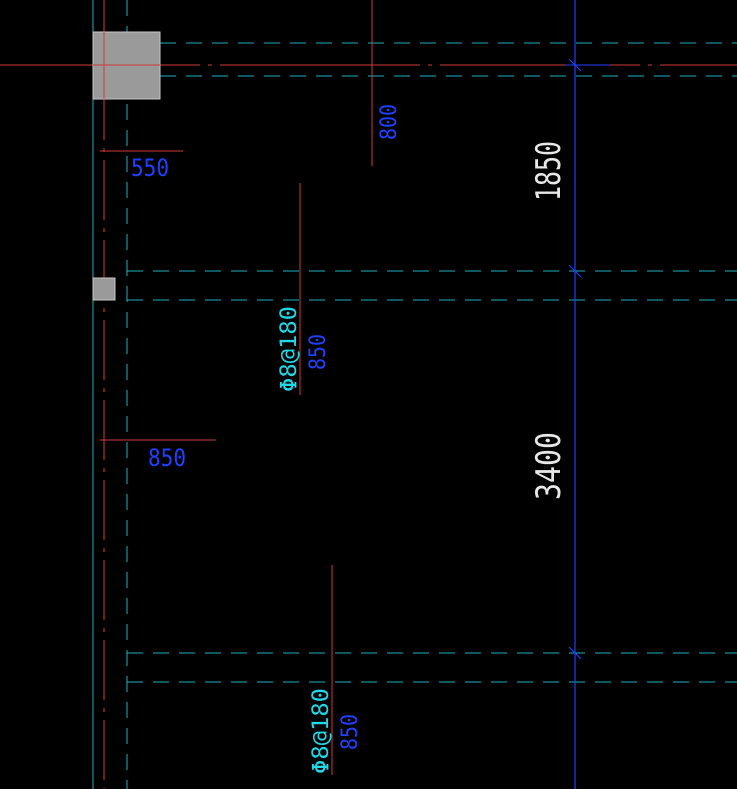 The width and height of the screenshot is (737, 789). Describe the element at coordinates (104, 289) in the screenshot. I see `column-small-left` at that location.